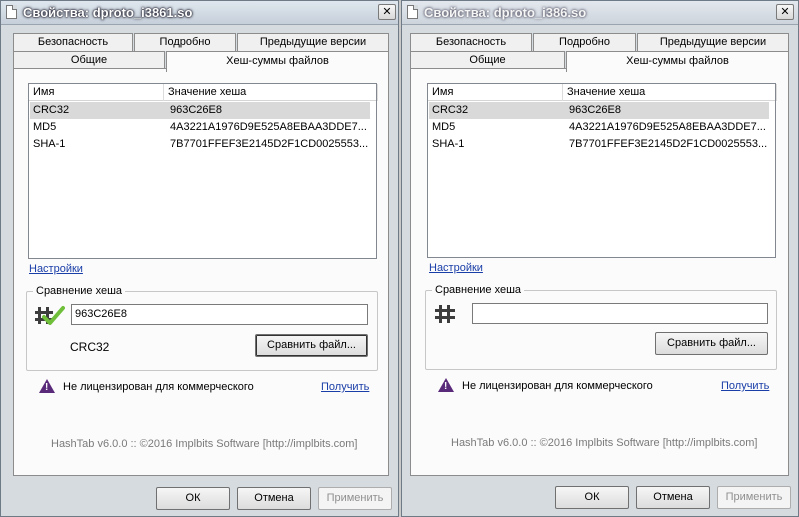 The image size is (799, 517). What do you see at coordinates (620, 313) in the screenshot?
I see `hash-compare-input` at bounding box center [620, 313].